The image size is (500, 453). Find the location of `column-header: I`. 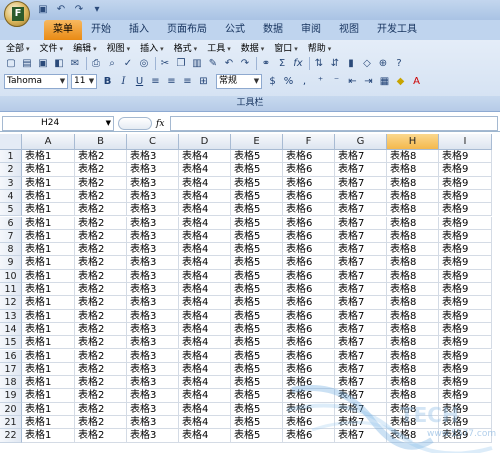

column-header: I is located at coordinates (465, 142).